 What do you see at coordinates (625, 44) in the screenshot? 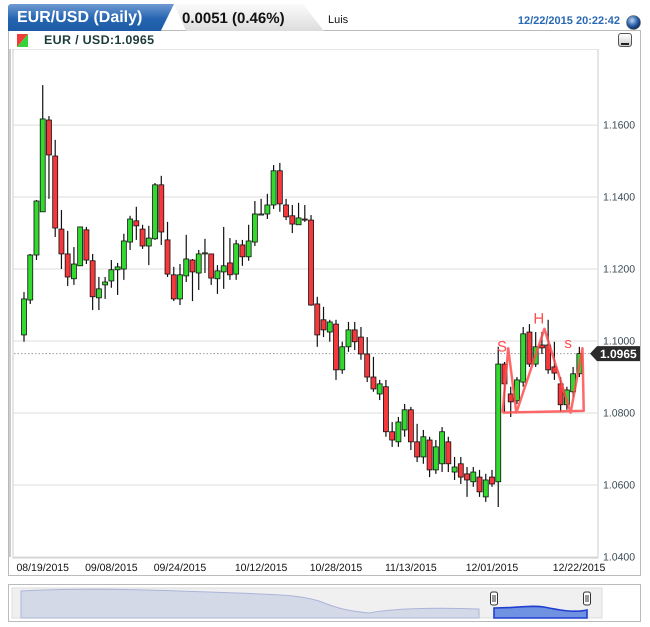
I see `minus-icon` at bounding box center [625, 44].